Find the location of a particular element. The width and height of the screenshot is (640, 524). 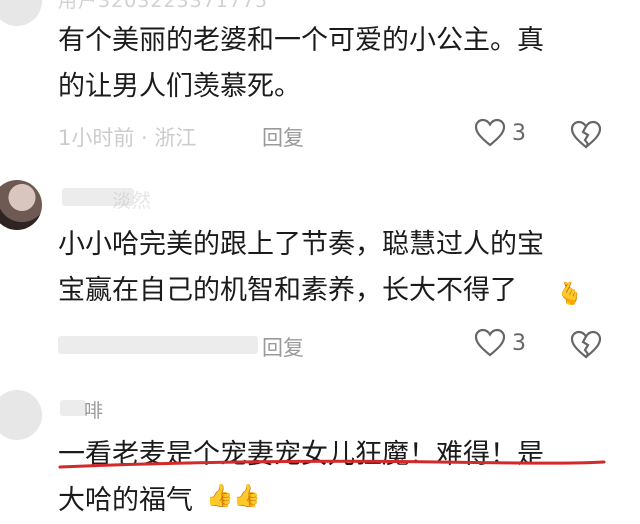

comment-text-line: 有个美丽的老婆和一个可爱的小公主。真 is located at coordinates (301, 40).